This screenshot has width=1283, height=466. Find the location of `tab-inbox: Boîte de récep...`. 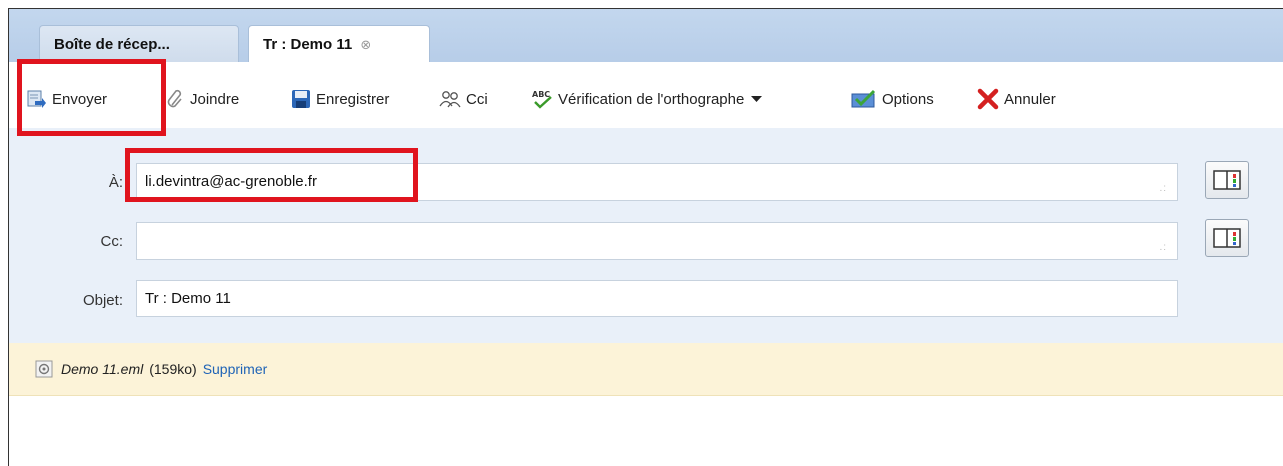

tab-inbox: Boîte de récep... is located at coordinates (139, 43).